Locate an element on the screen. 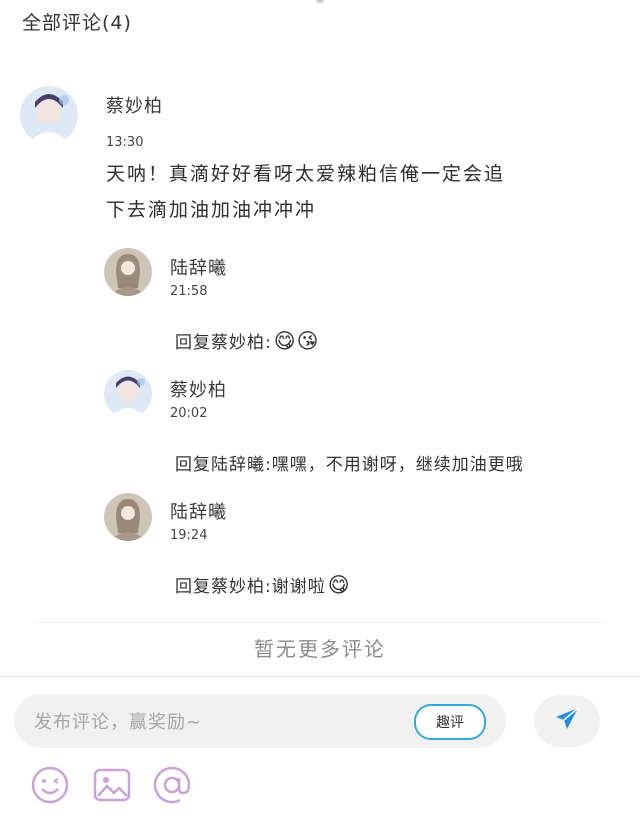  divider is located at coordinates (320, 622).